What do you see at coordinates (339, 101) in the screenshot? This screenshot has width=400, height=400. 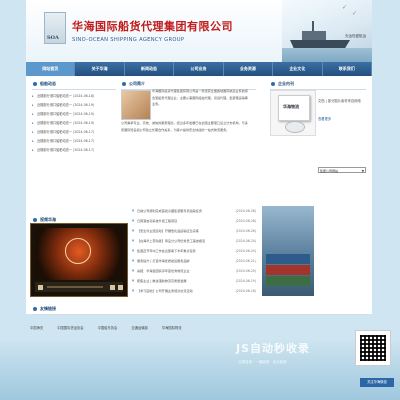 I see `journal-description: 文档 | 部分图片素材来自网络` at bounding box center [339, 101].